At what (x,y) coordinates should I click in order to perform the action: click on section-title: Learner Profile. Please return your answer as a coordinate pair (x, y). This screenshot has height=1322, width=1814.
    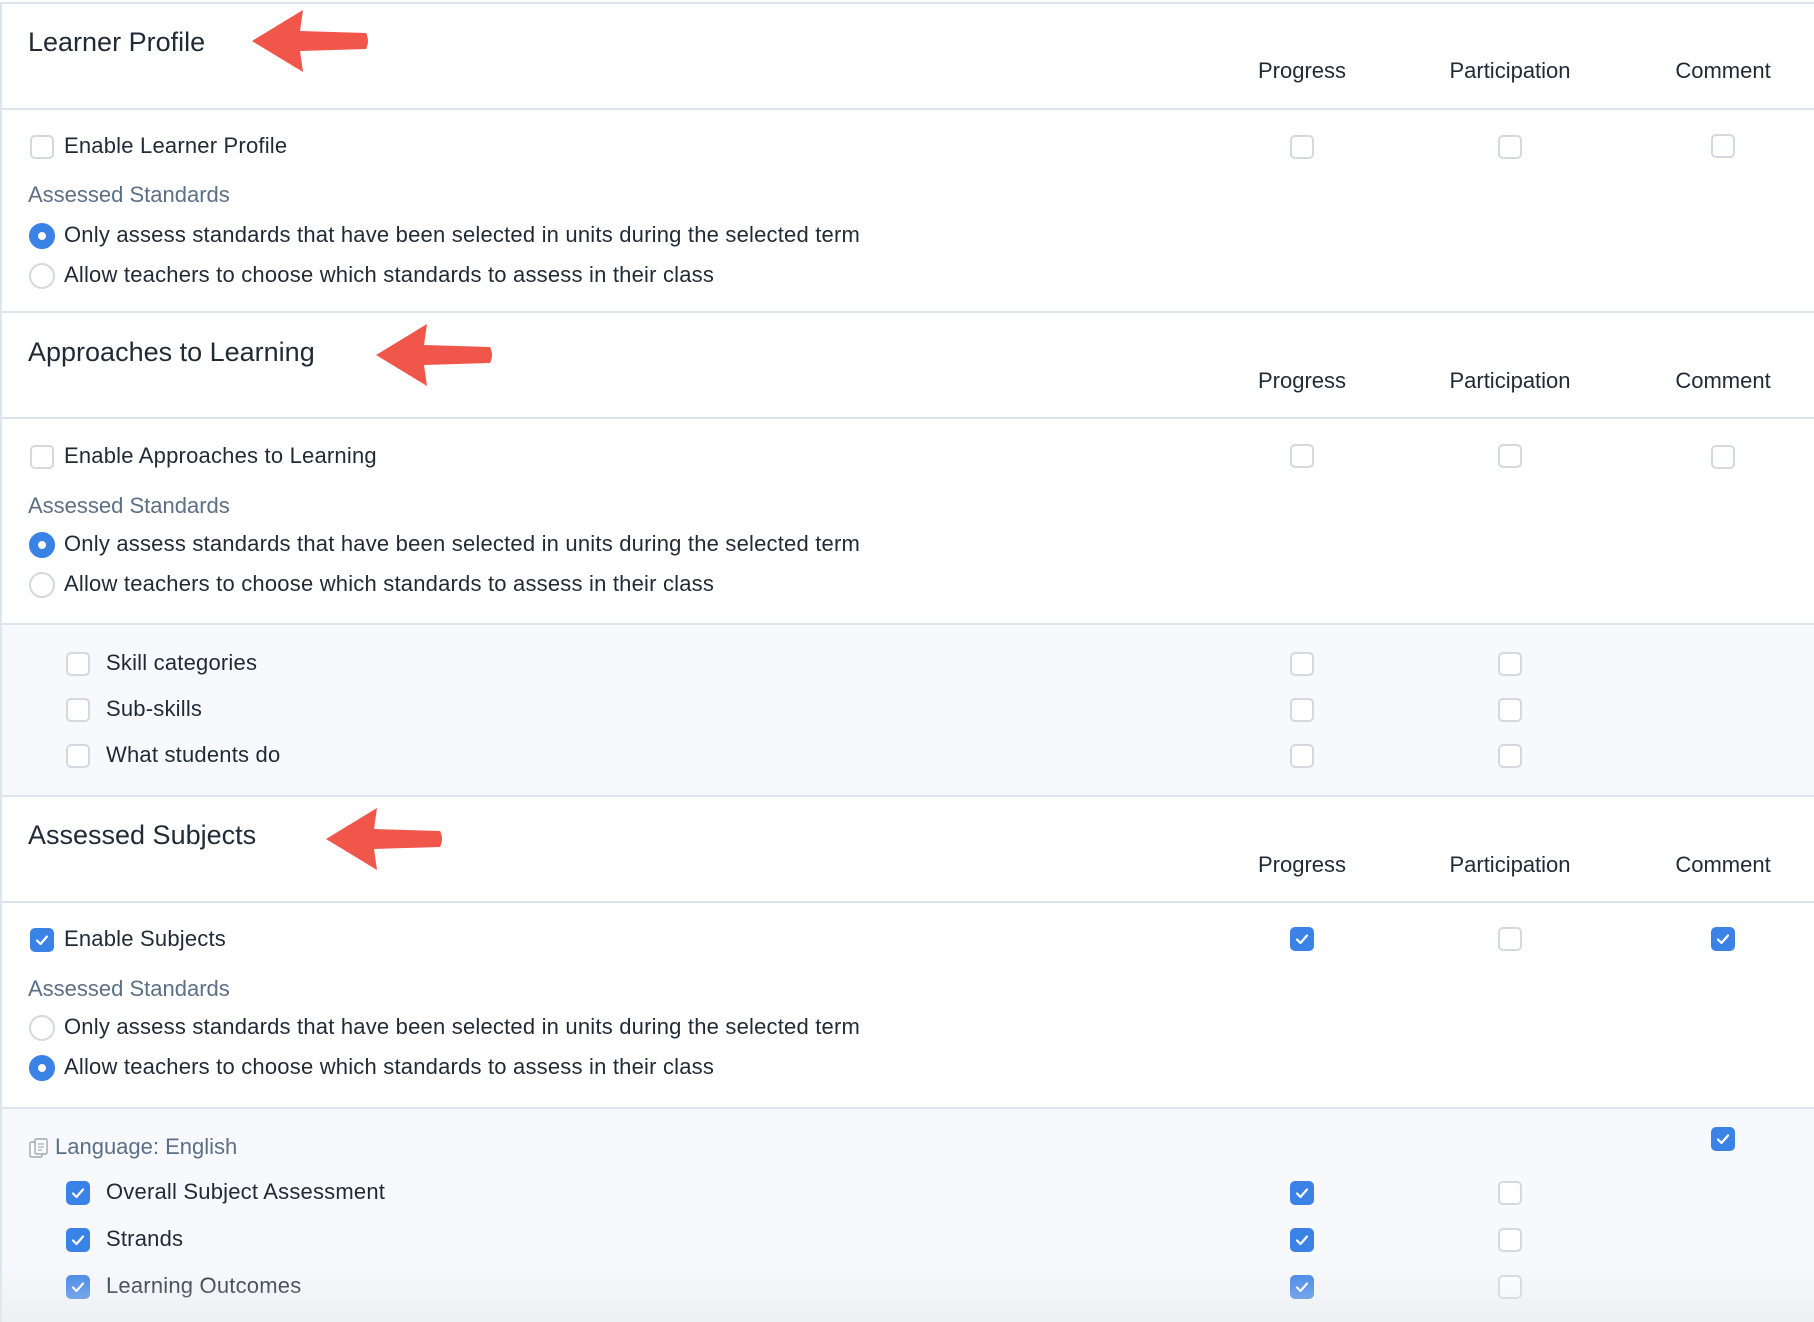
    Looking at the image, I should click on (117, 42).